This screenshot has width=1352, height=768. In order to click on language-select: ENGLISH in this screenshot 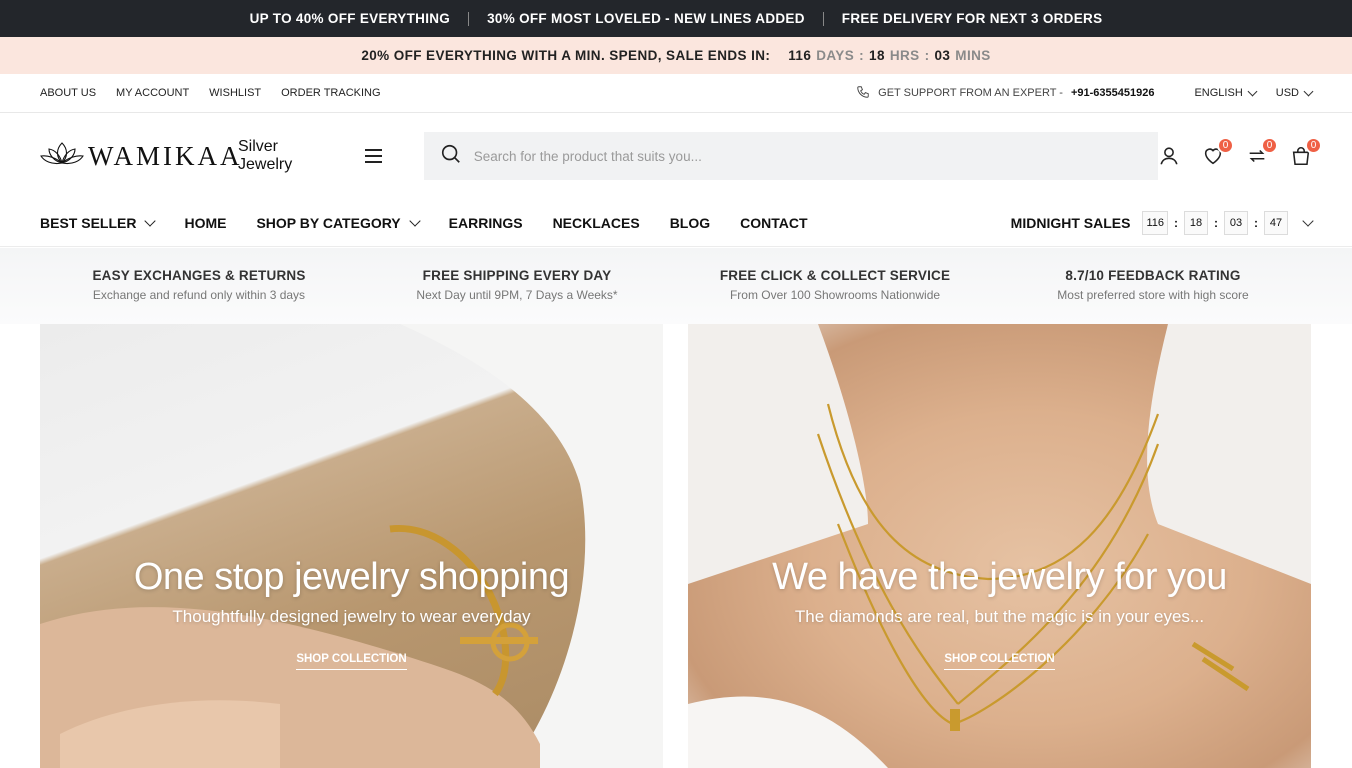, I will do `click(1226, 92)`.